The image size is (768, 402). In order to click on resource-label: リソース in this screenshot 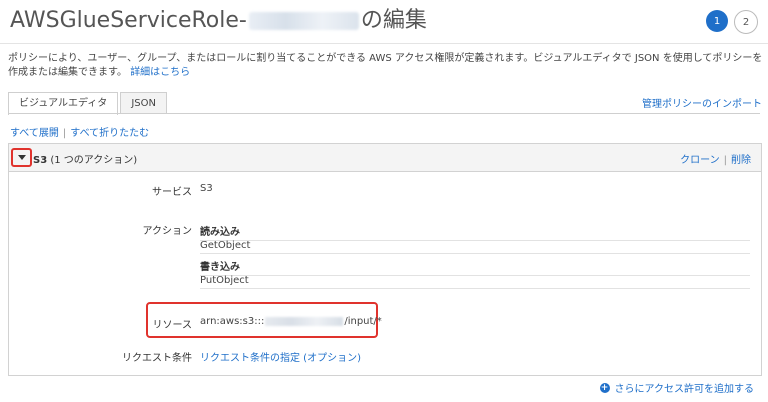, I will do `click(172, 325)`.